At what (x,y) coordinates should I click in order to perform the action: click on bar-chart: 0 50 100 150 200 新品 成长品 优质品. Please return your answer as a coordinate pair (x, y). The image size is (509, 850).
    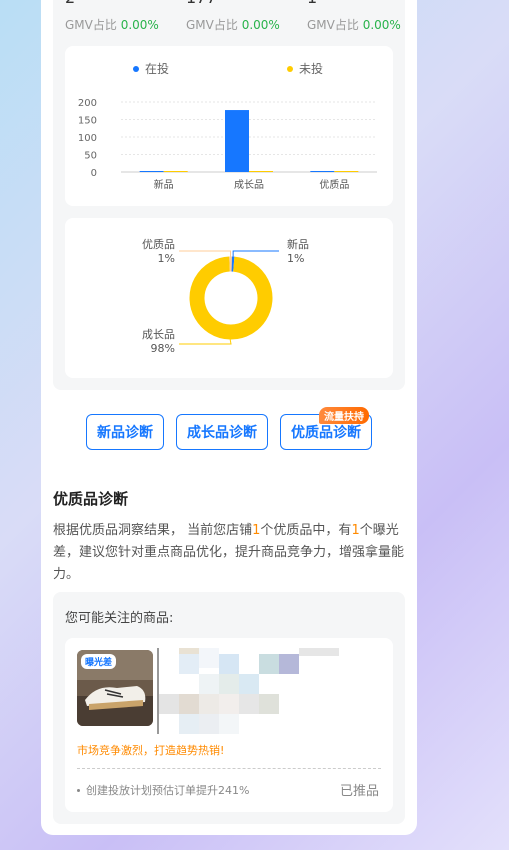
    Looking at the image, I should click on (227, 144).